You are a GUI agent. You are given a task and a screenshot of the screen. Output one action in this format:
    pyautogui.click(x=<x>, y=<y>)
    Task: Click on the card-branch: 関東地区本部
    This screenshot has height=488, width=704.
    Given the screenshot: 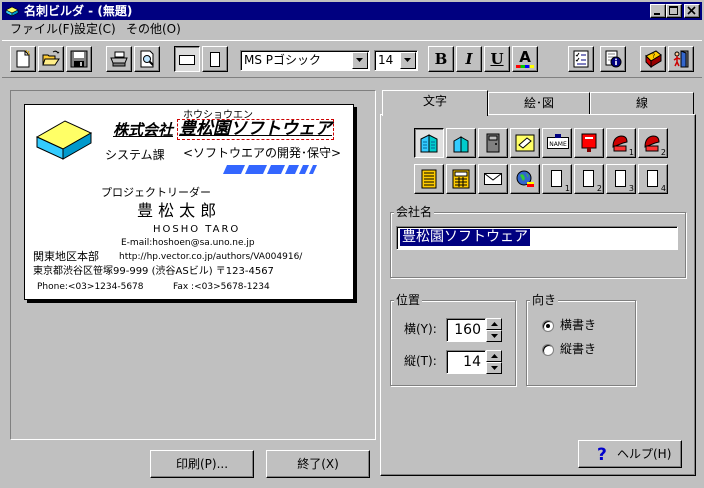 What is the action you would take?
    pyautogui.click(x=66, y=256)
    